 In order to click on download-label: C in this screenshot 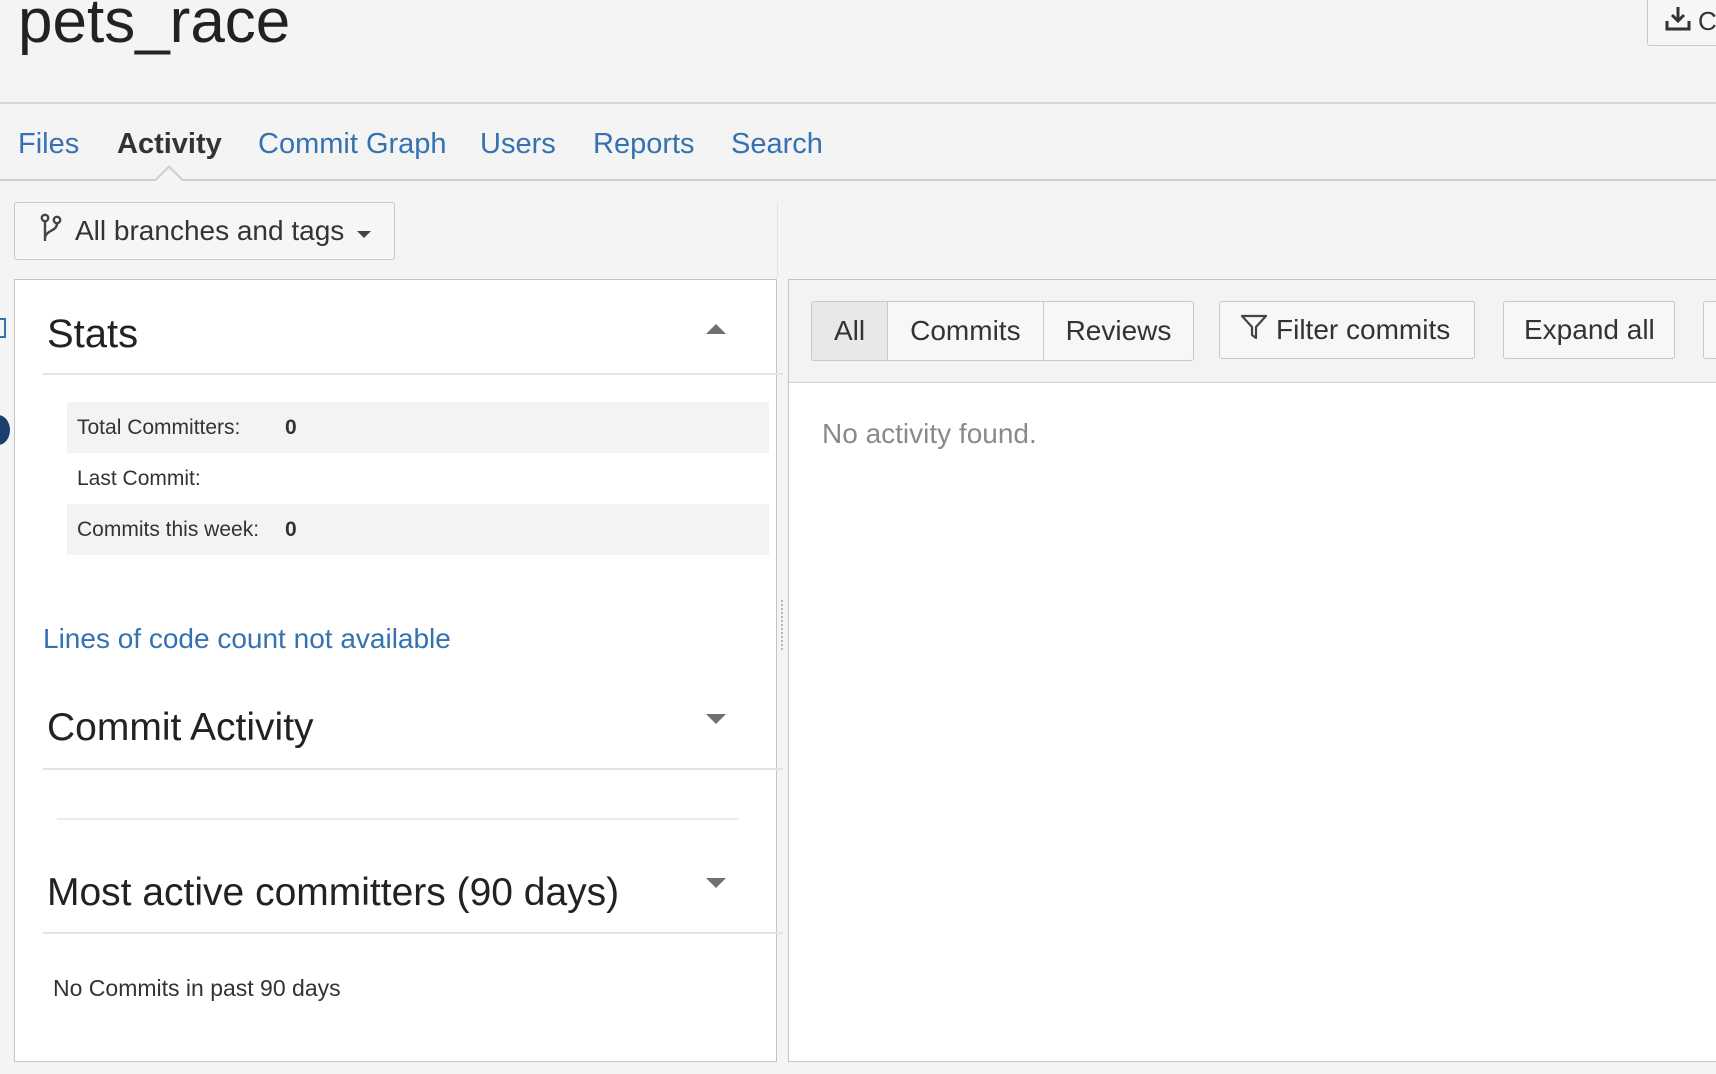, I will do `click(1707, 20)`.